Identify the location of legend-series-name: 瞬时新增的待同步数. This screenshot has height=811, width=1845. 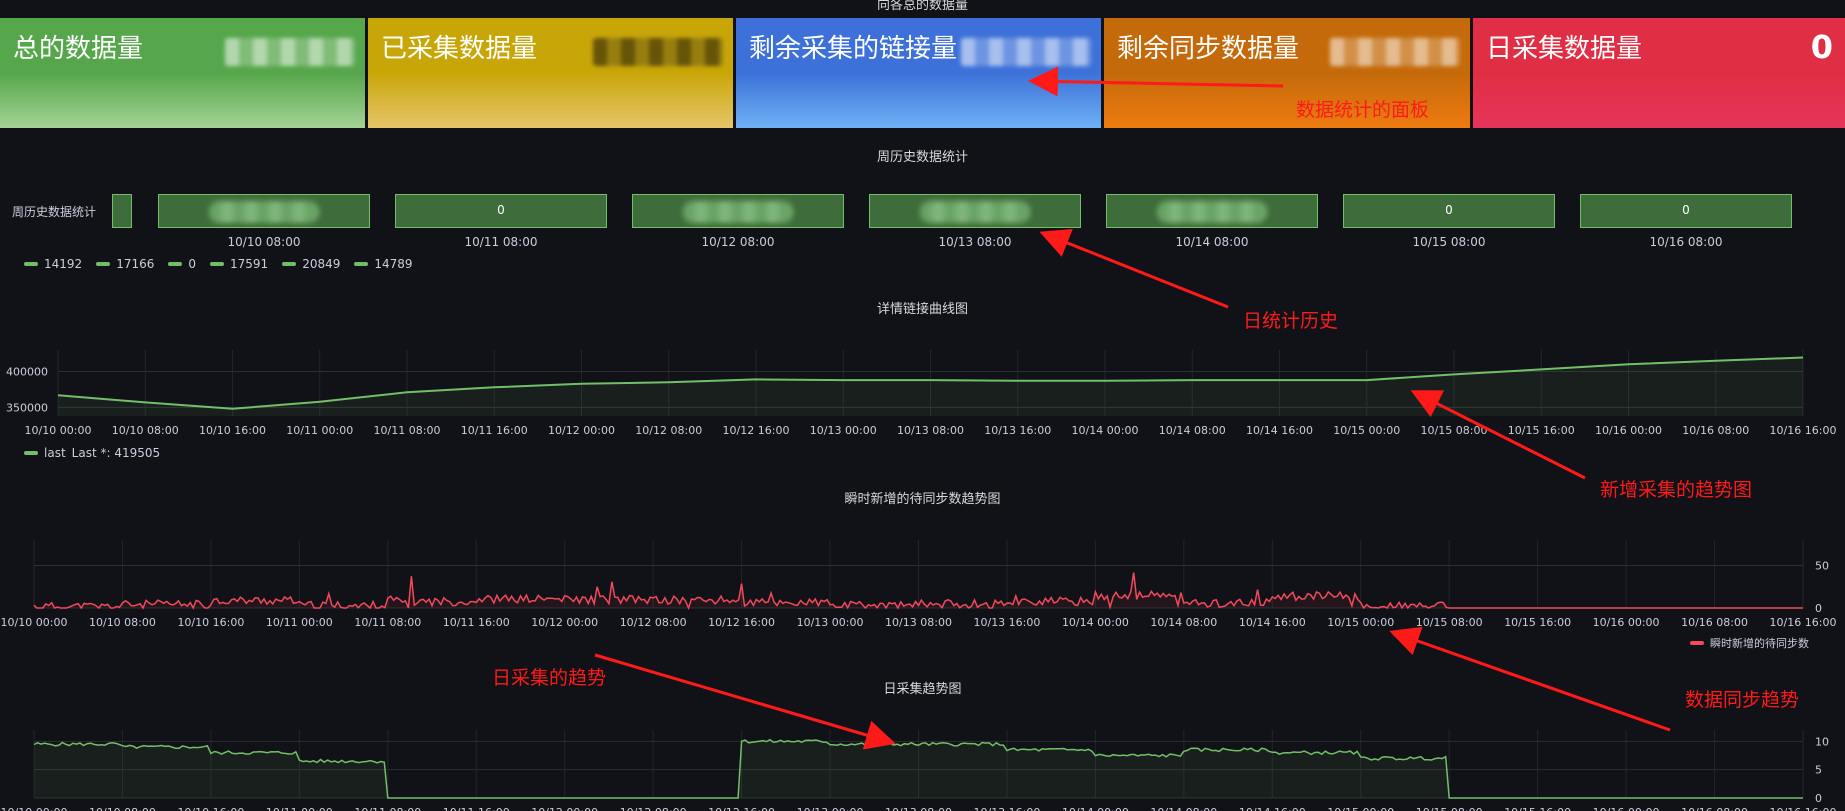
(1759, 643).